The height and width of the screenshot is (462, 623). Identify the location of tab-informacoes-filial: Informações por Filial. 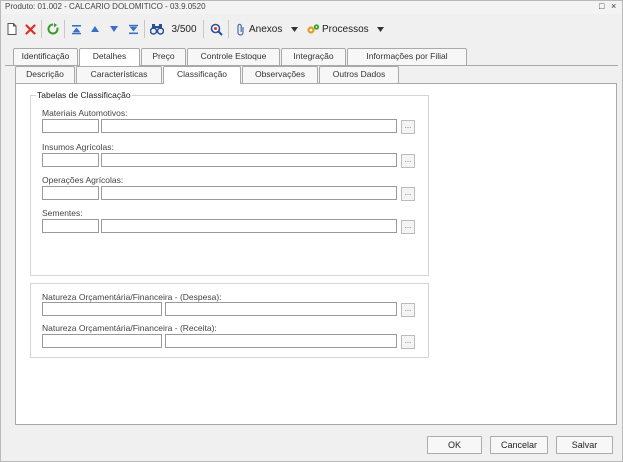
(407, 56).